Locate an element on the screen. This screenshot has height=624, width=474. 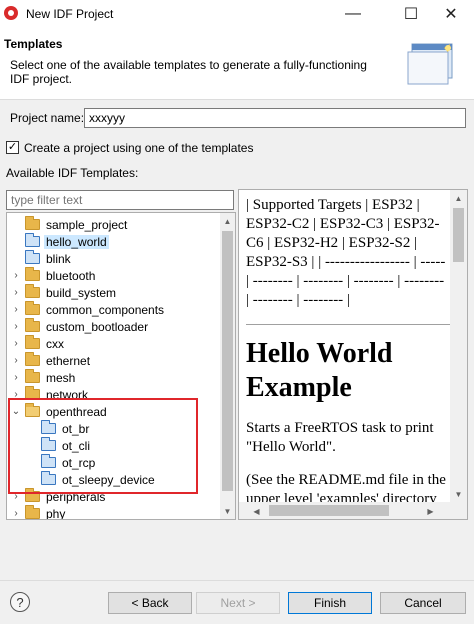
project-name-input is located at coordinates (275, 118).